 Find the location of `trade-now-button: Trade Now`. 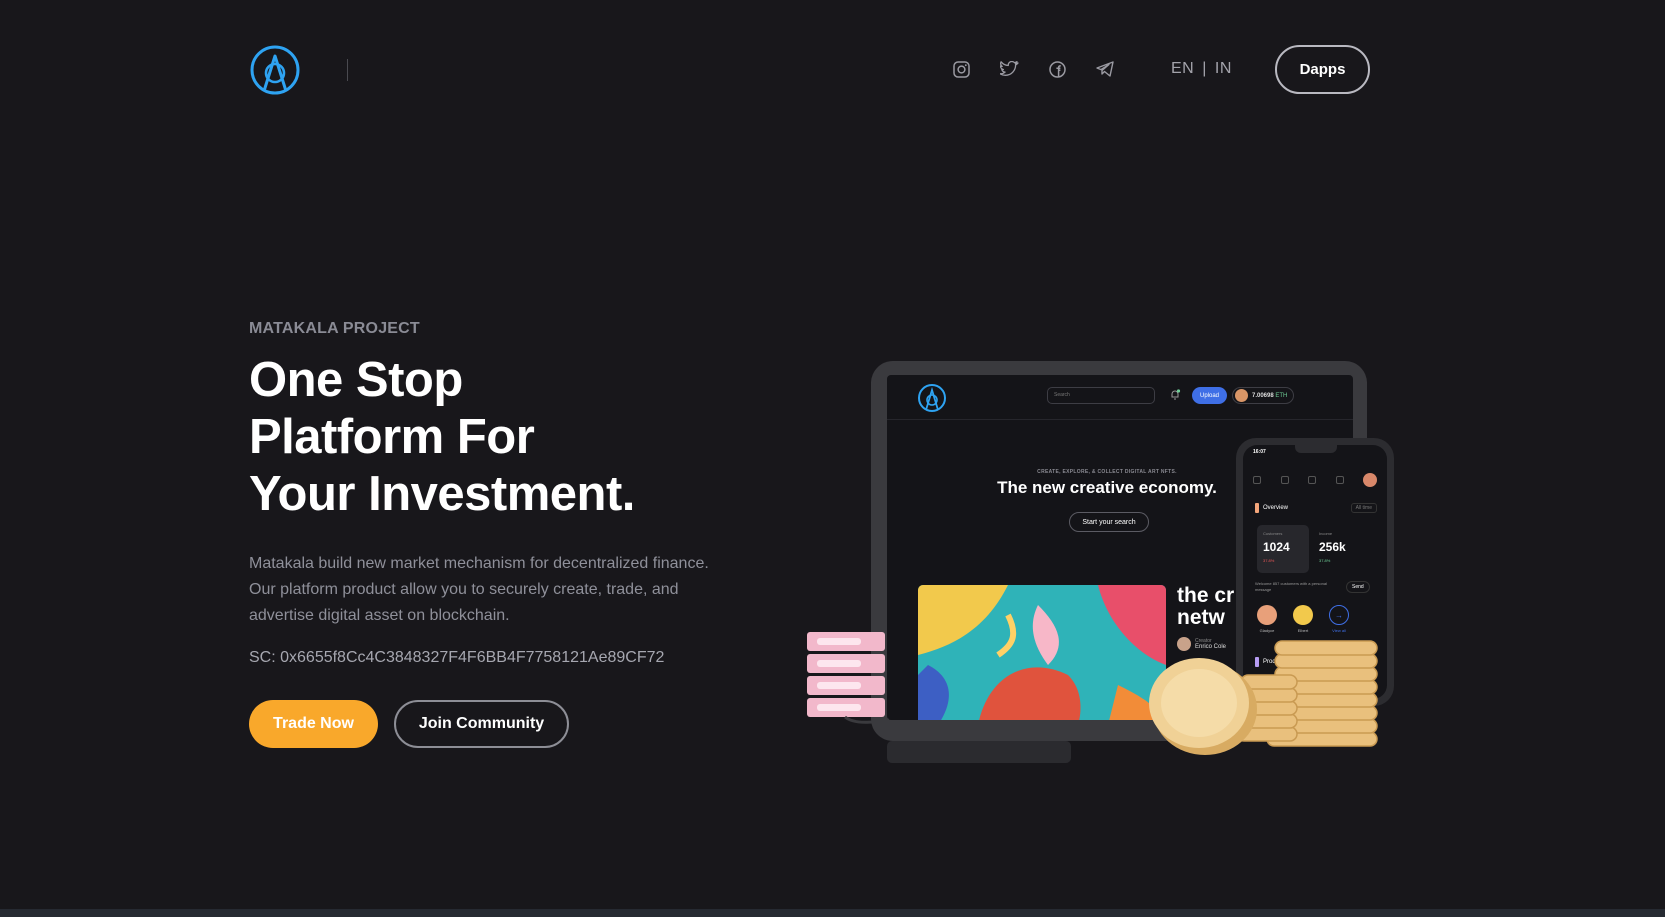

trade-now-button: Trade Now is located at coordinates (313, 724).